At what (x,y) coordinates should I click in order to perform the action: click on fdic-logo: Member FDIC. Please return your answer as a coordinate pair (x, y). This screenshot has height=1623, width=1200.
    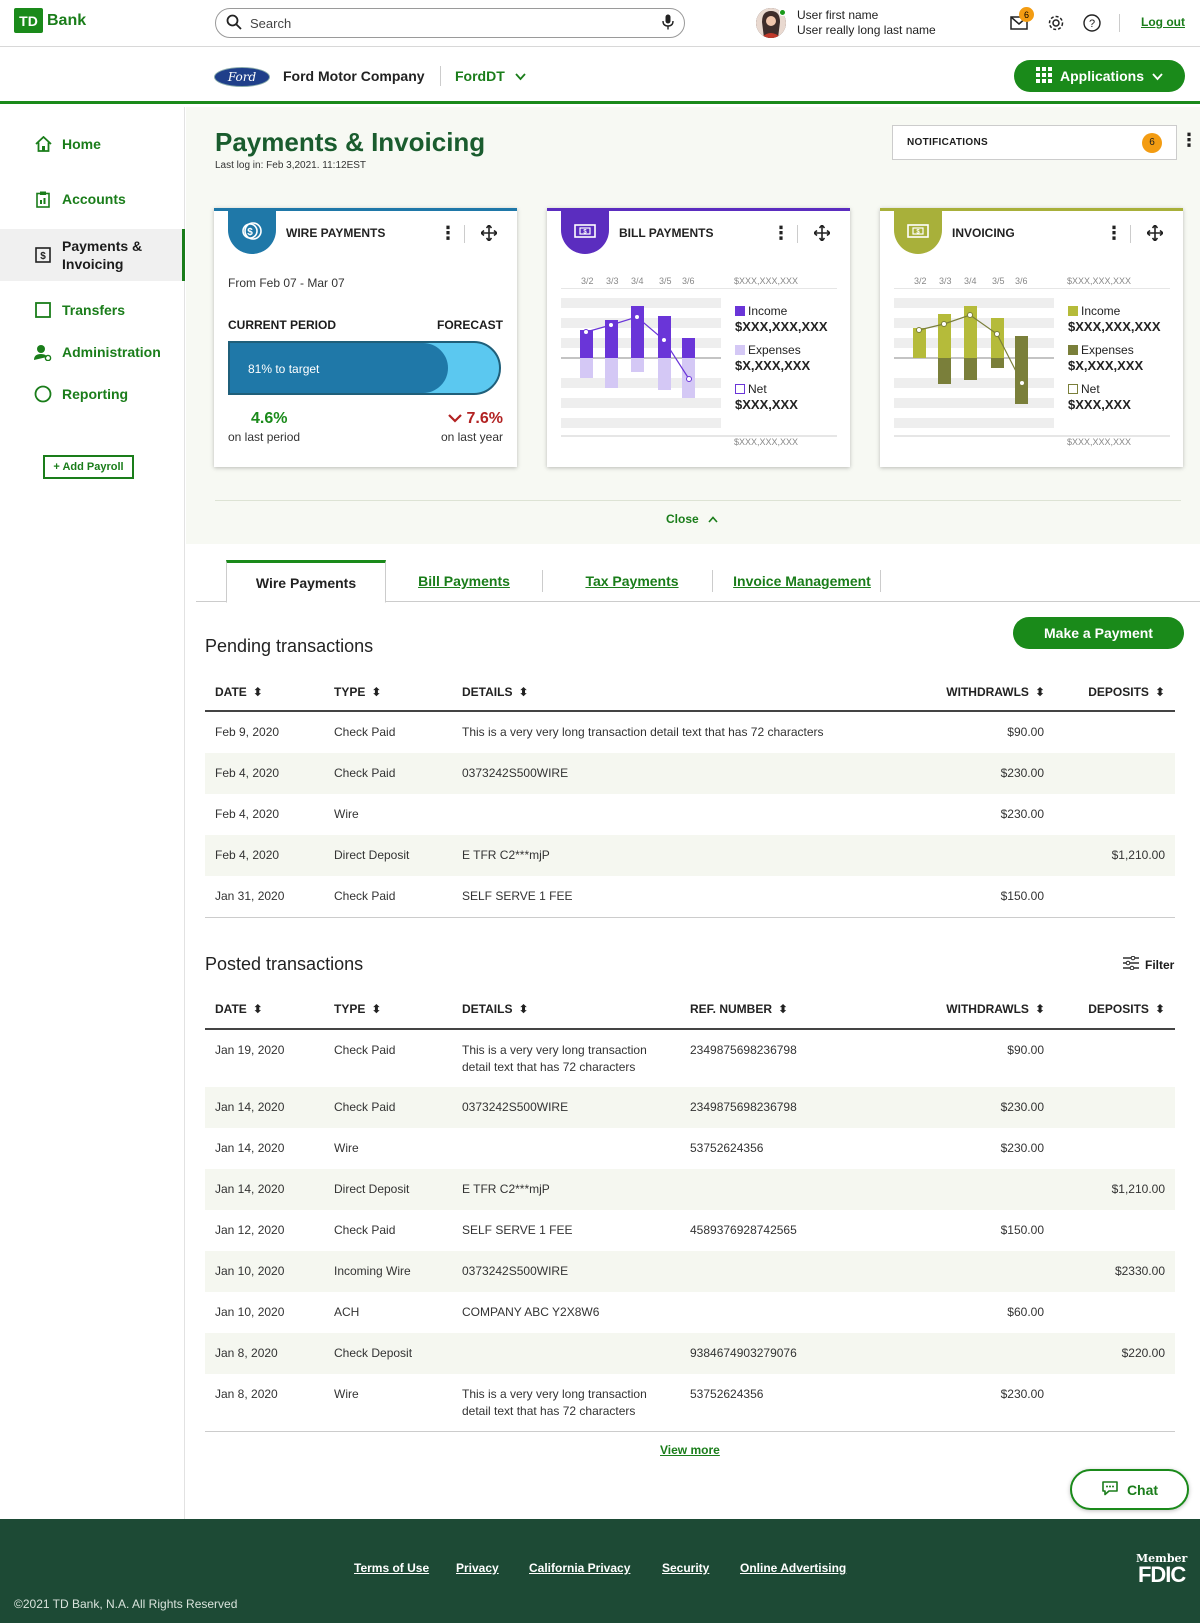
    Looking at the image, I should click on (1161, 1569).